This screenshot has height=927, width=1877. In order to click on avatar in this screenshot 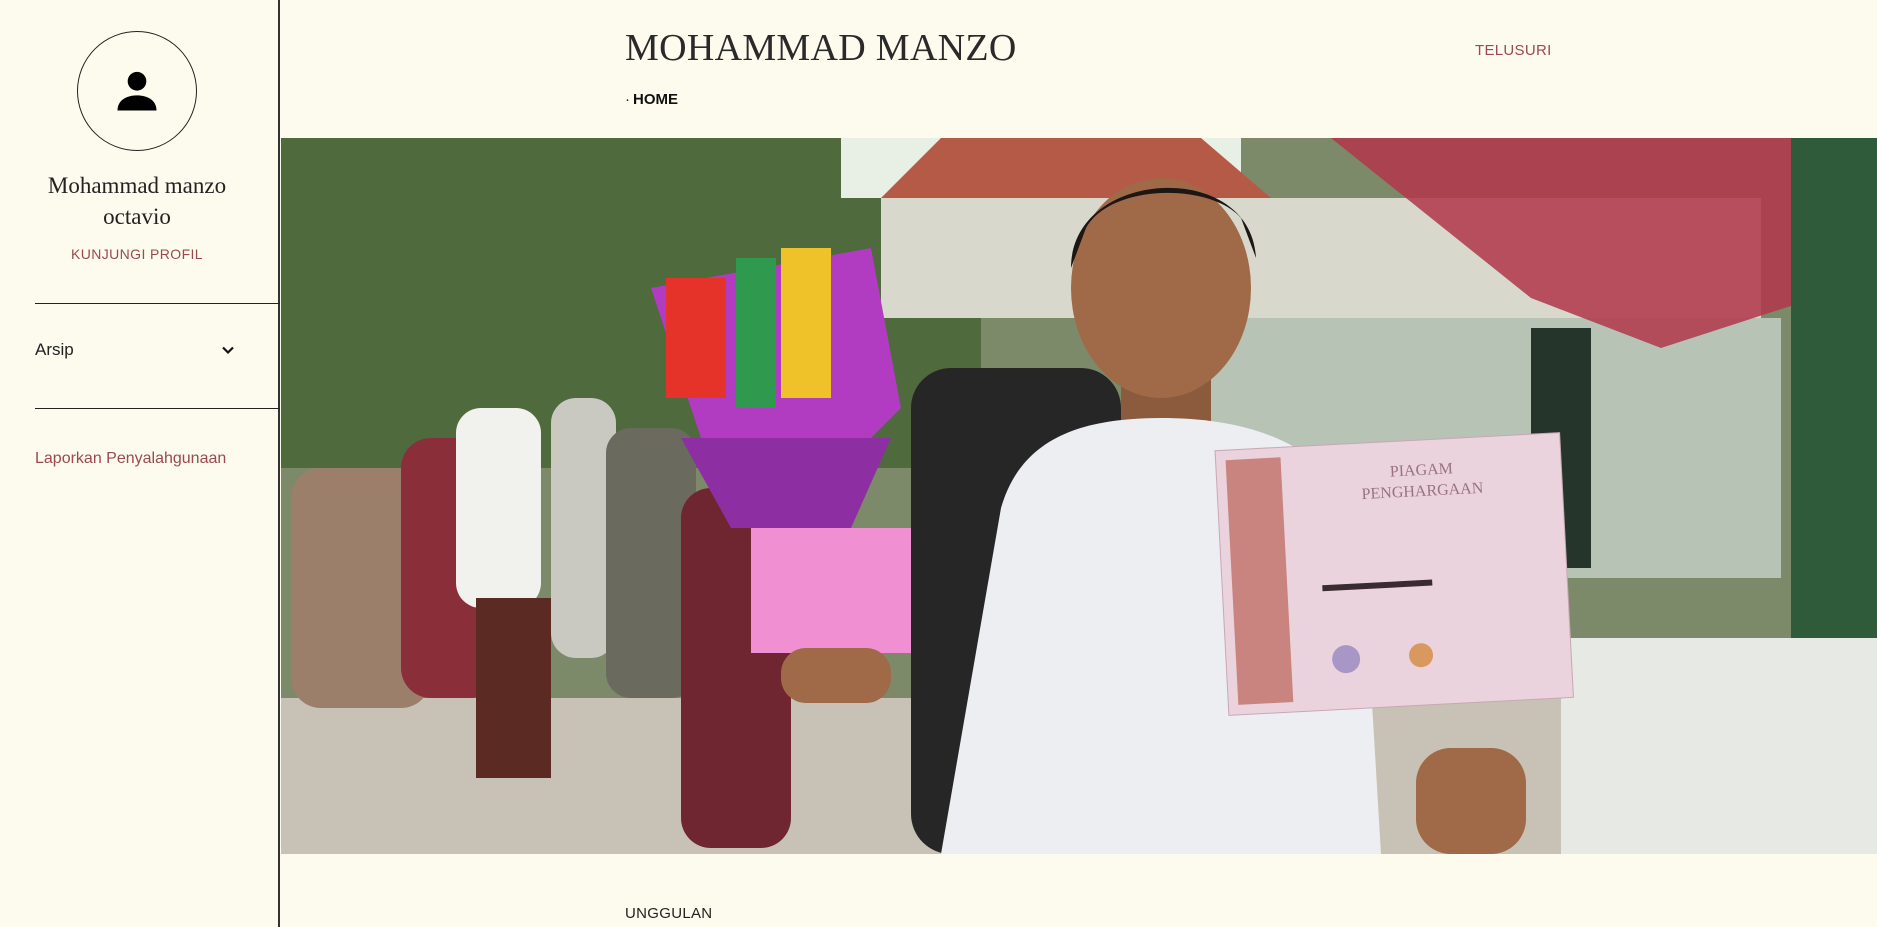, I will do `click(137, 91)`.